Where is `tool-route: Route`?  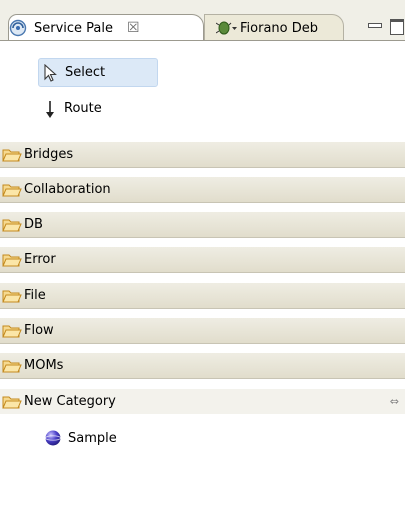
tool-route: Route is located at coordinates (98, 108).